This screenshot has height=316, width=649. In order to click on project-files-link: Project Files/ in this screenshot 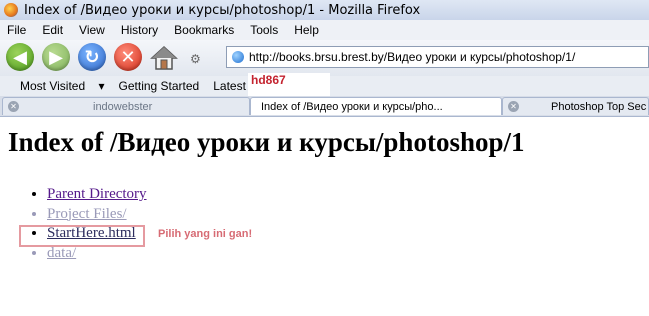, I will do `click(87, 214)`.